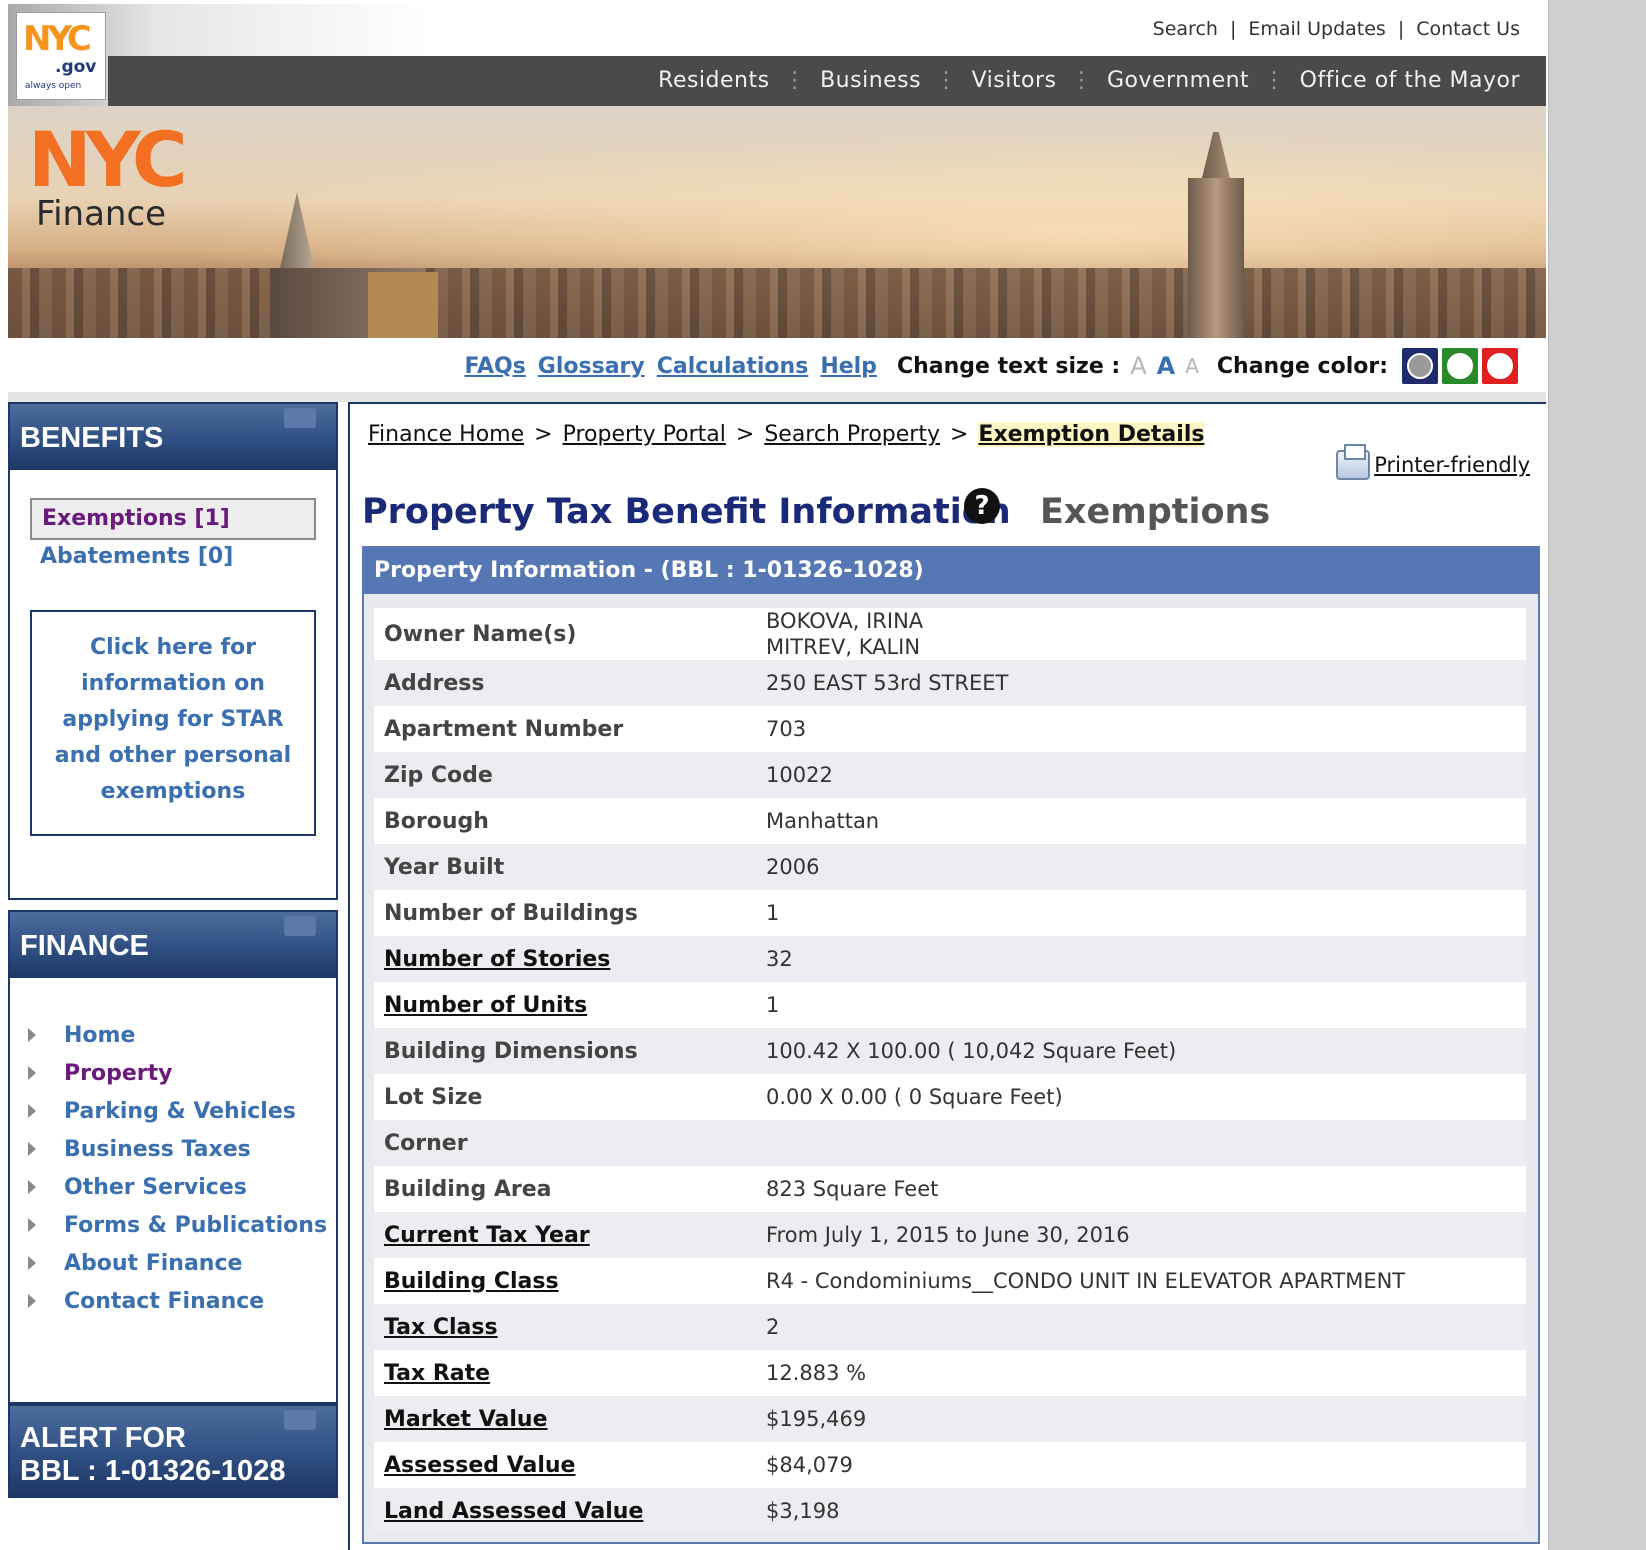  Describe the element at coordinates (1216, 258) in the screenshot. I see `empire-state-building-image` at that location.